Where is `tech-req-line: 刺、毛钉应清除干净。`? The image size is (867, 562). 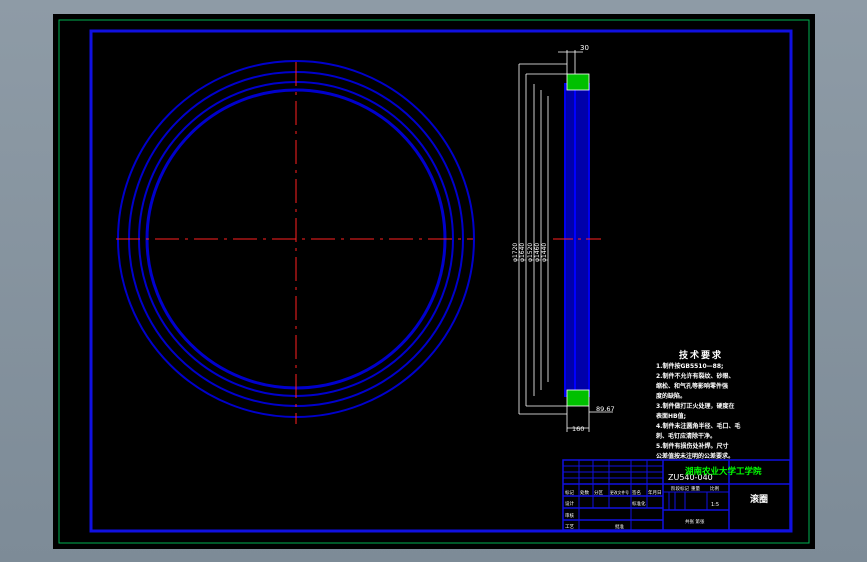
tech-req-line: 刺、毛钉应清除干净。 is located at coordinates (685, 436).